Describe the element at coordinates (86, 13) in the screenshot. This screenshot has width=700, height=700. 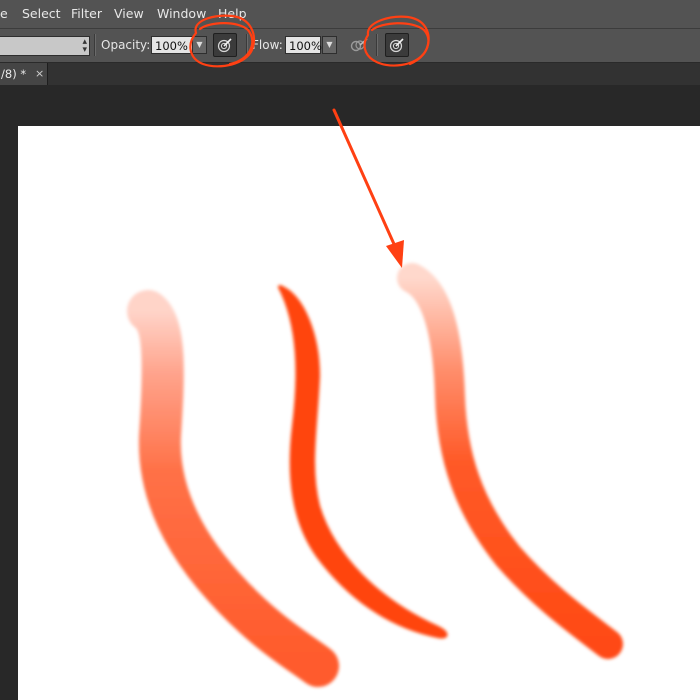
I see `menu-item-filter: Filter` at that location.